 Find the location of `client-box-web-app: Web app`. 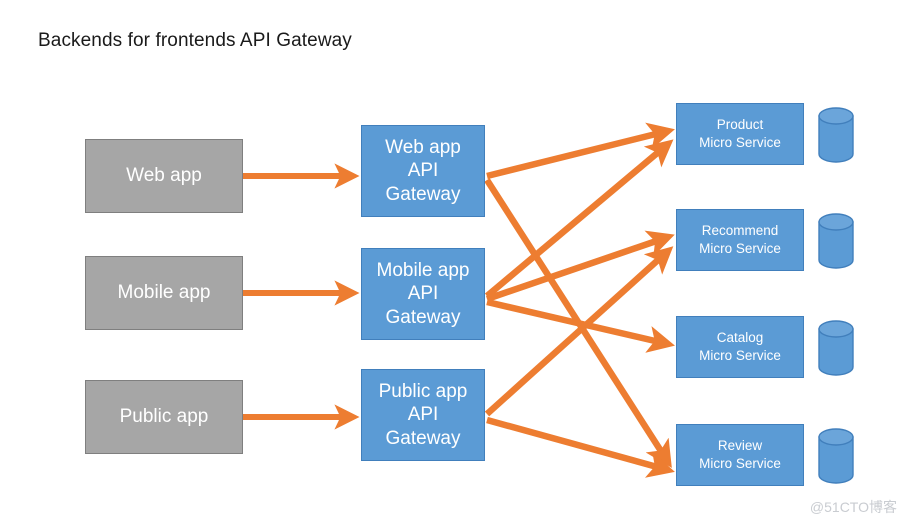

client-box-web-app: Web app is located at coordinates (164, 176).